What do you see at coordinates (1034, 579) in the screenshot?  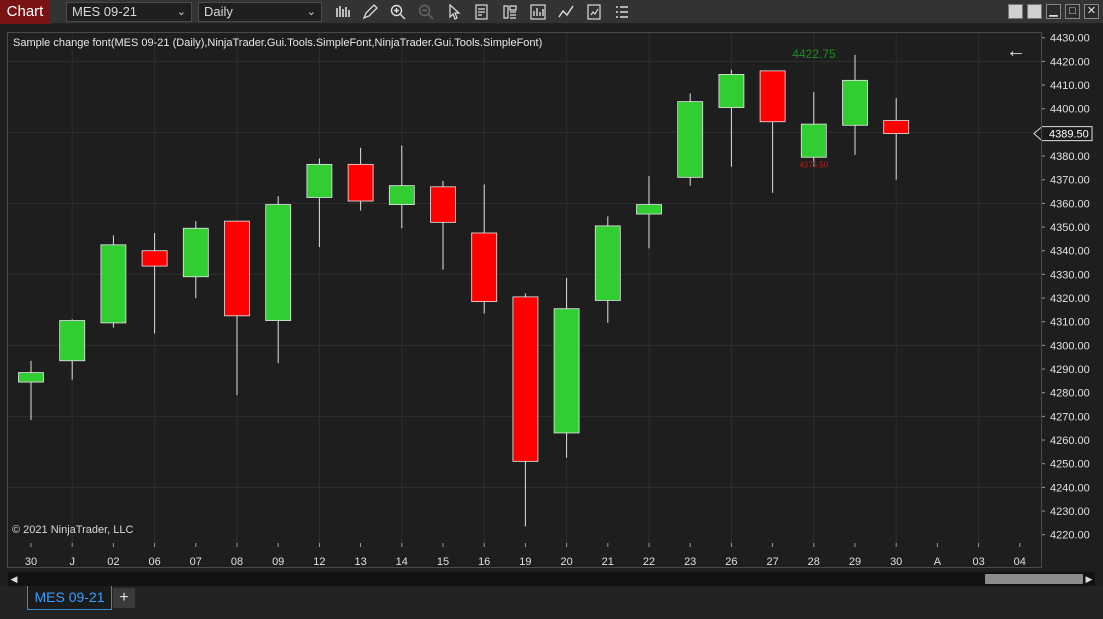 I see `scroll-thumb` at bounding box center [1034, 579].